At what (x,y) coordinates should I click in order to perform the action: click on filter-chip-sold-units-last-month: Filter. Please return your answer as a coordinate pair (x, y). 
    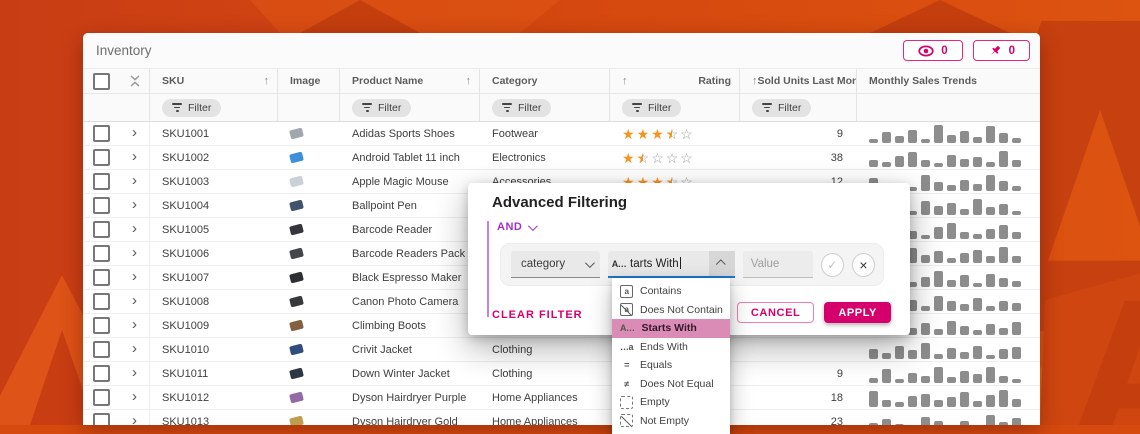
    Looking at the image, I should click on (782, 107).